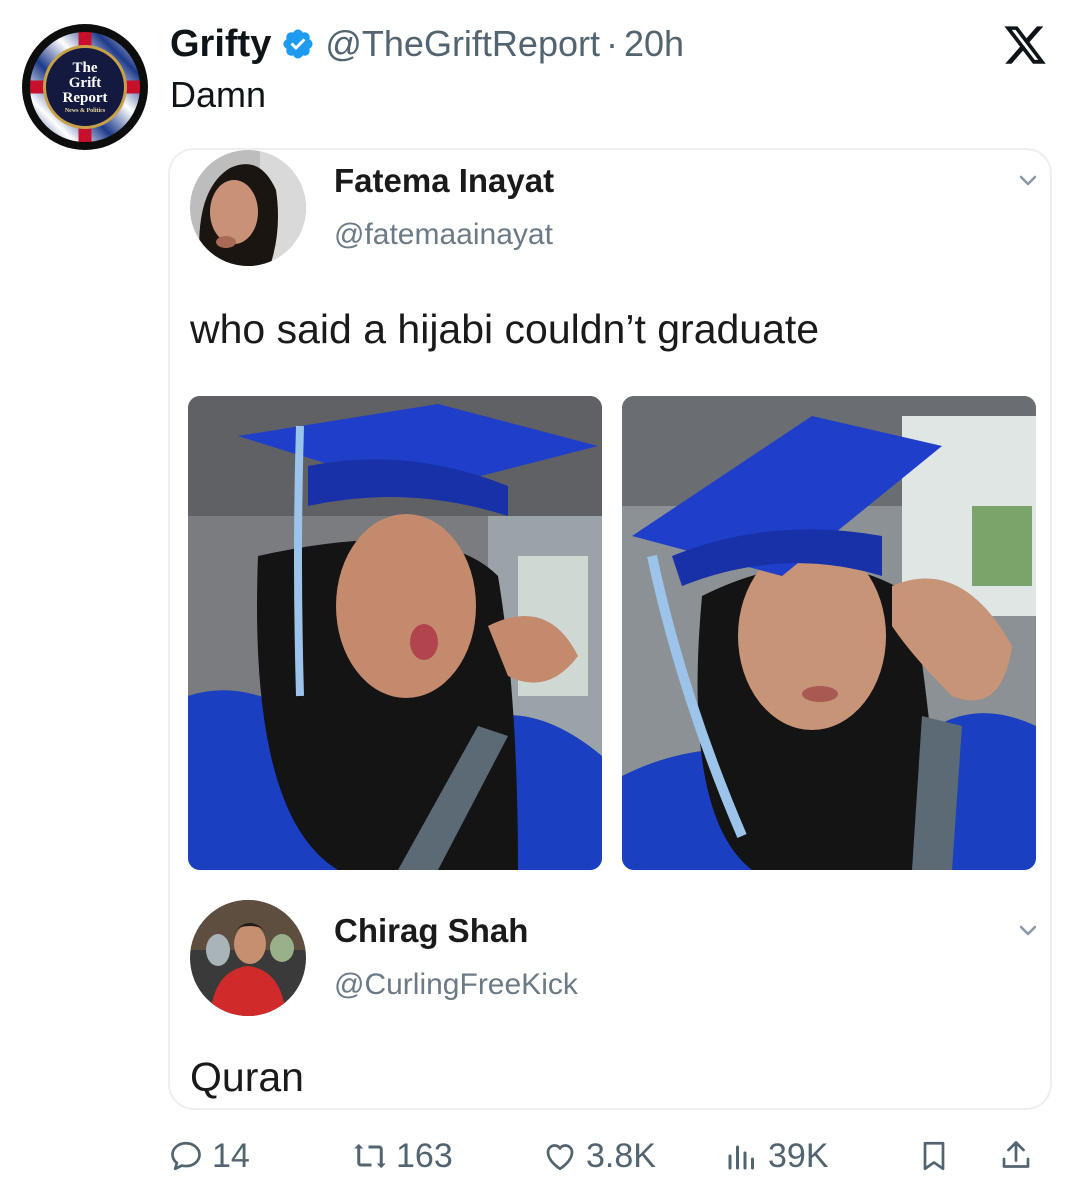 The width and height of the screenshot is (1076, 1200). What do you see at coordinates (247, 1077) in the screenshot?
I see `quoted-text-2: Quran` at bounding box center [247, 1077].